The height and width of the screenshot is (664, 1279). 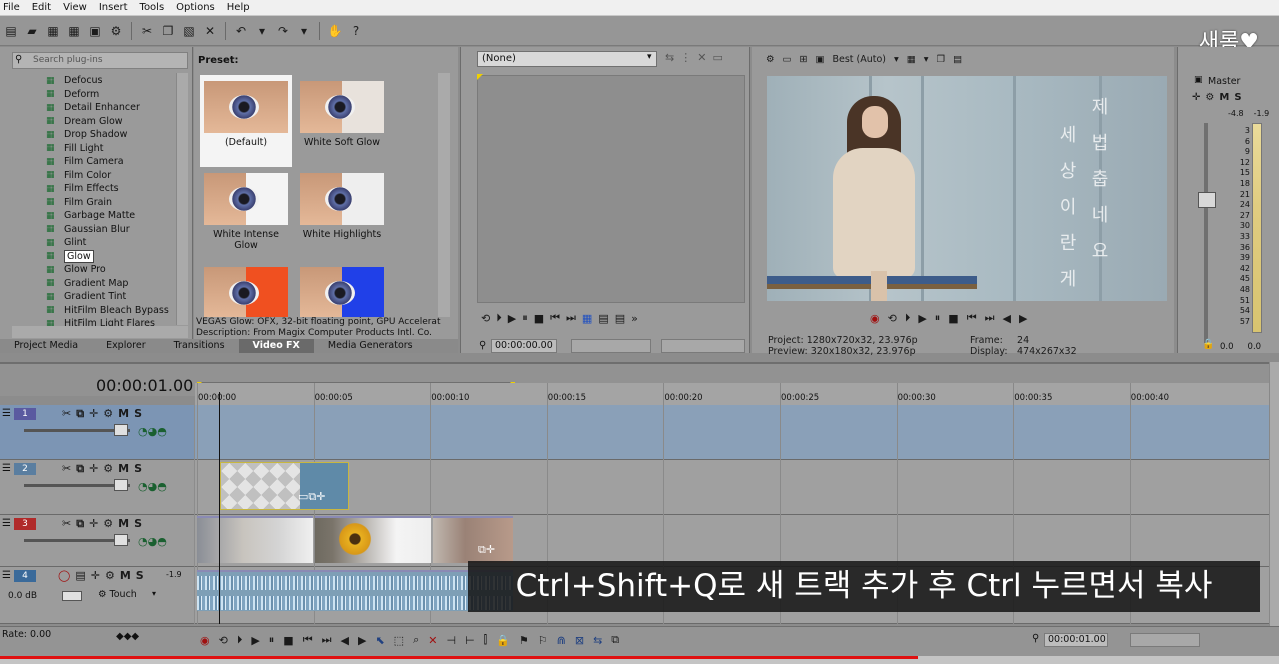 What do you see at coordinates (543, 640) in the screenshot?
I see `region-icon: ⚐` at bounding box center [543, 640].